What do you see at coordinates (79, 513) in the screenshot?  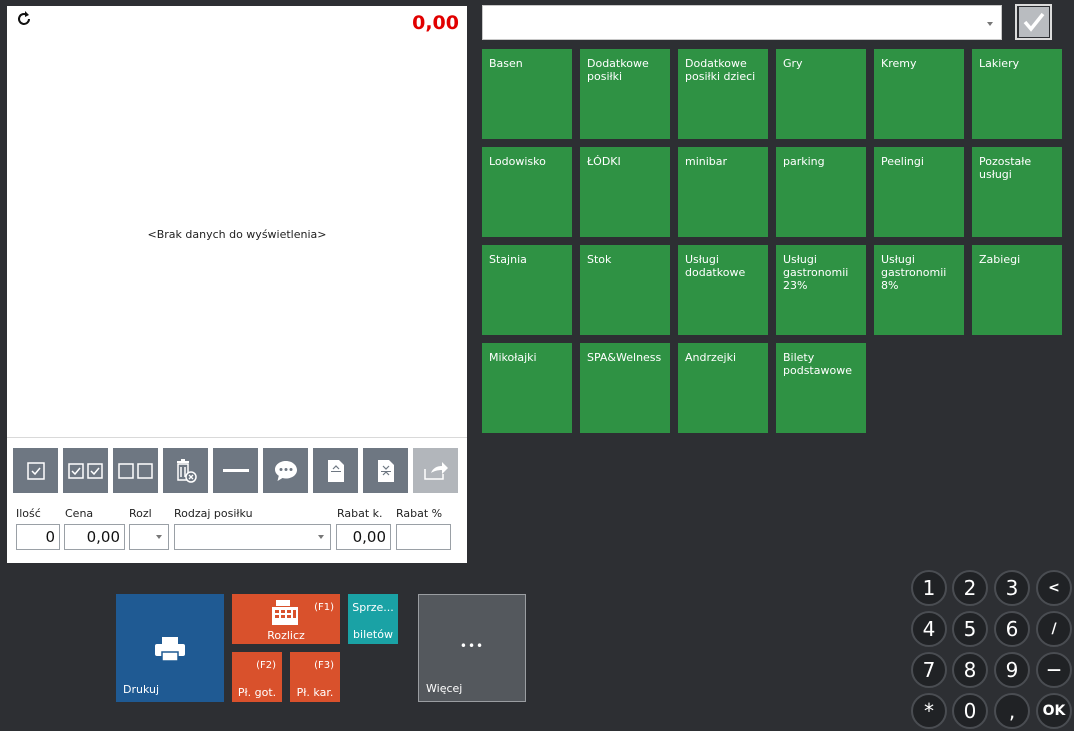 I see `price-label: Cena` at bounding box center [79, 513].